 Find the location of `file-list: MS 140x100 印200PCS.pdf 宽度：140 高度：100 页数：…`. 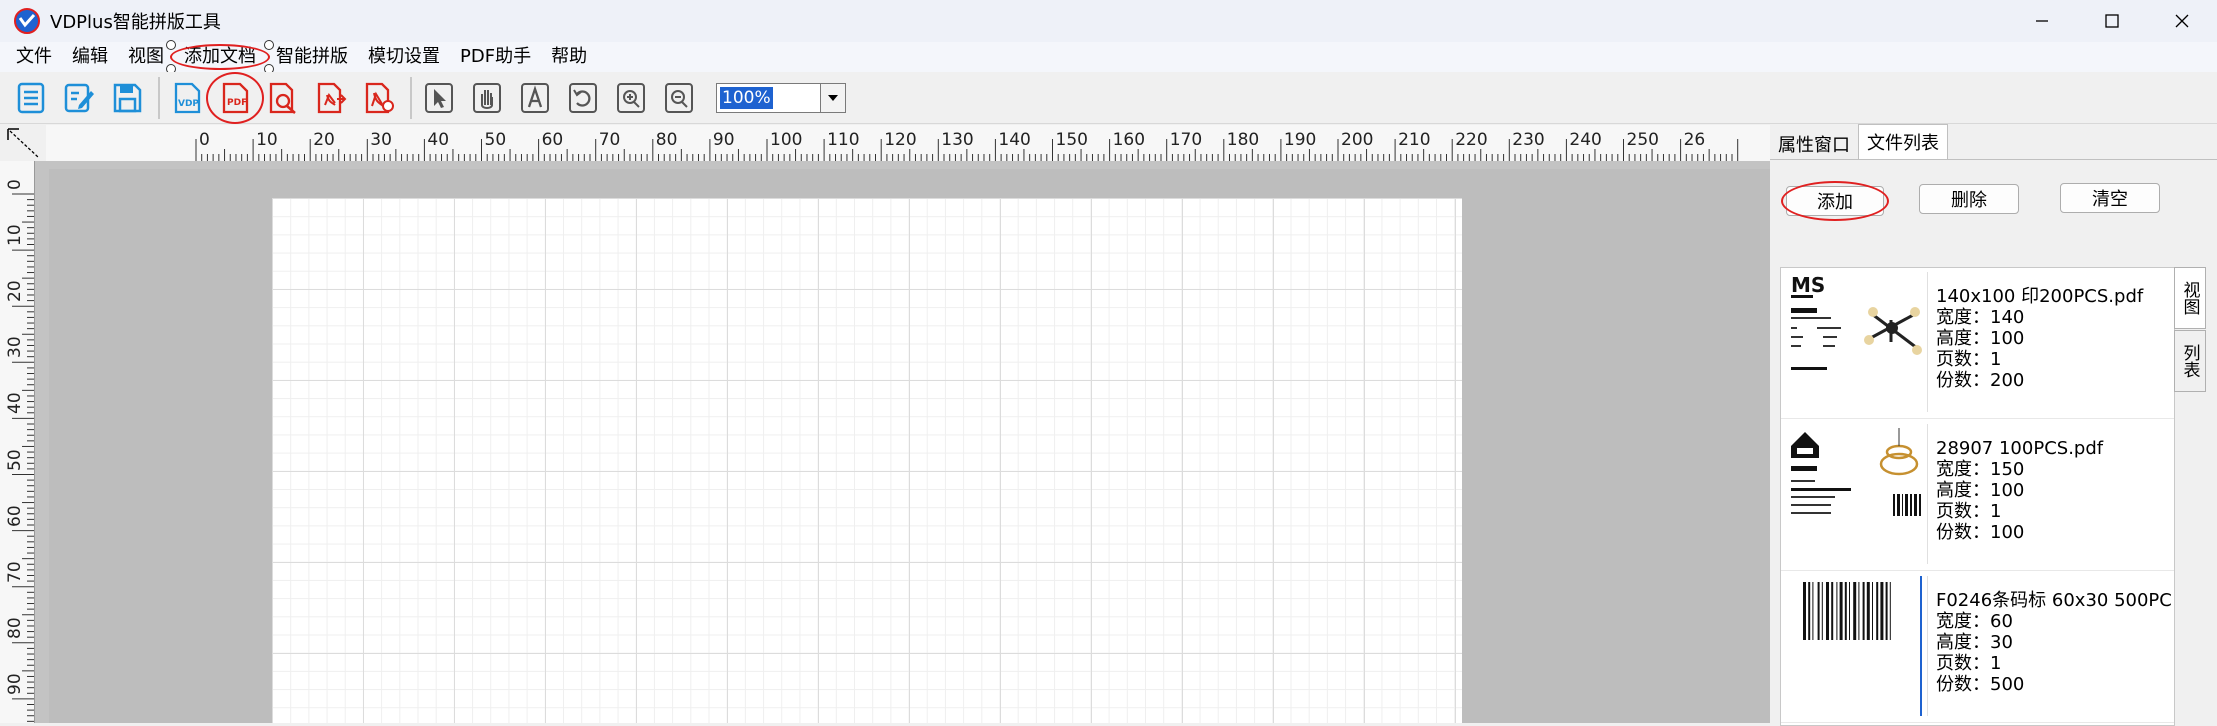

file-list: MS 140x100 印200PCS.pdf 宽度：140 高度：100 页数：… is located at coordinates (1977, 496).